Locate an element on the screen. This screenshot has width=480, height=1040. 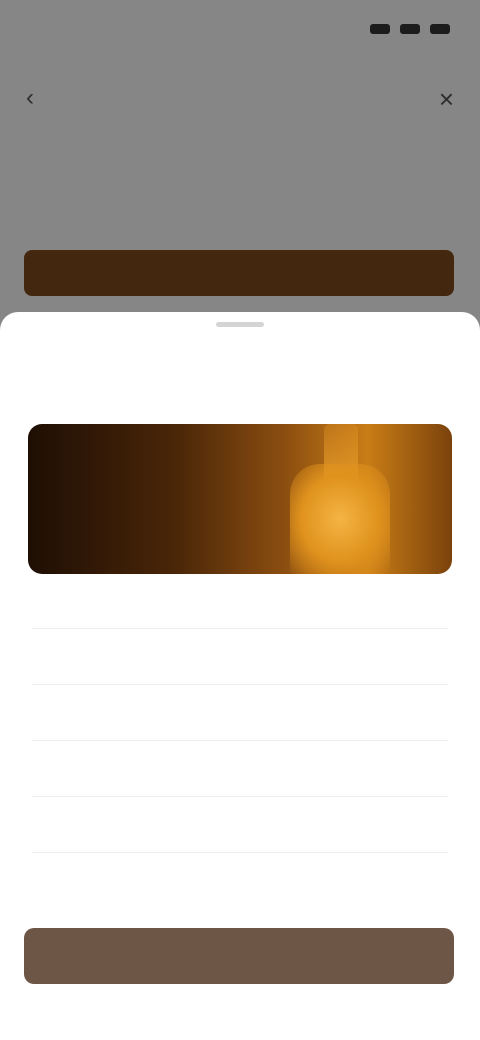
product-image is located at coordinates (240, 499).